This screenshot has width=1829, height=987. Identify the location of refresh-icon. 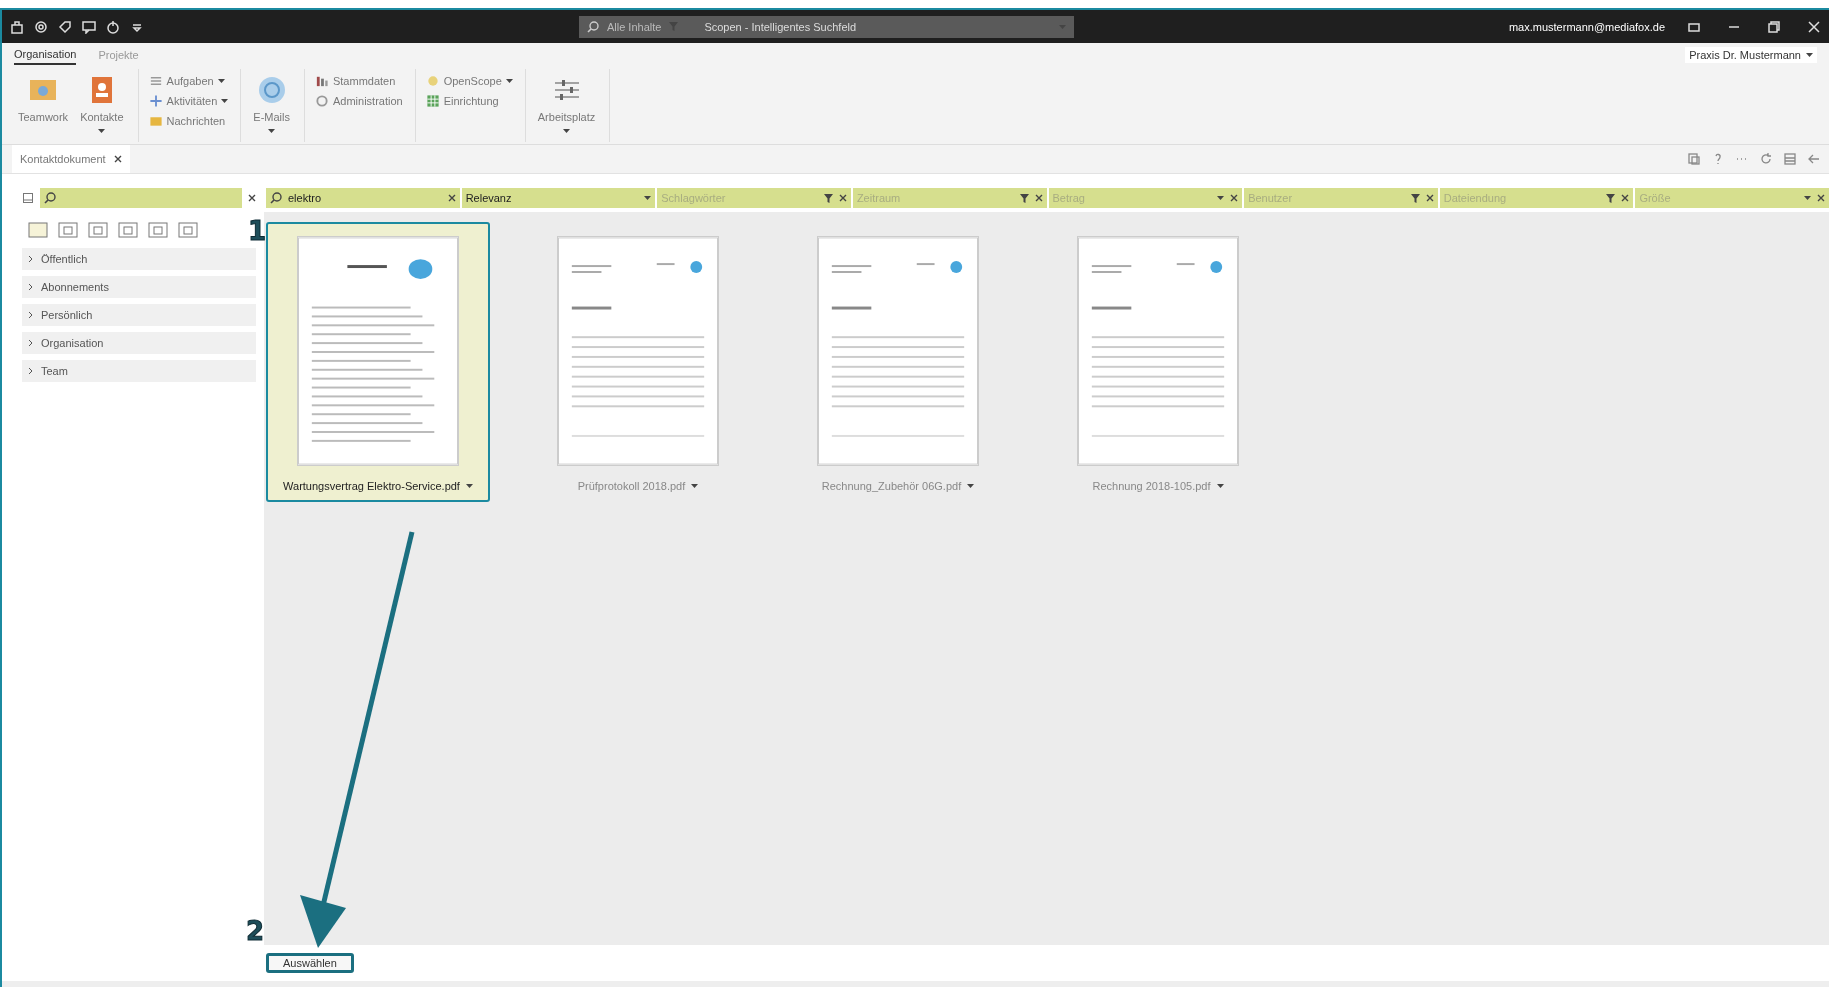
(1766, 159).